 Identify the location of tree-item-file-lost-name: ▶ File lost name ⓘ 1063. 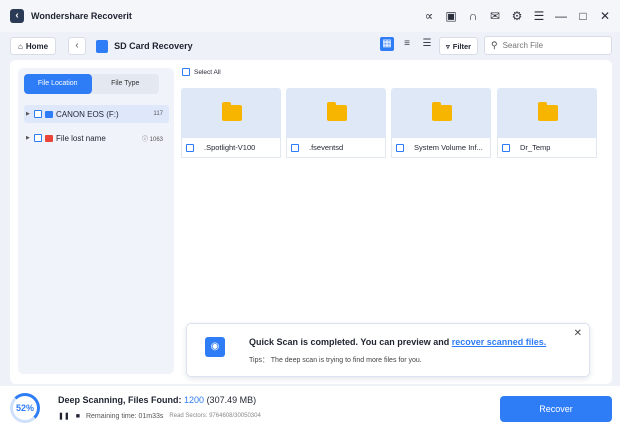
(96, 138).